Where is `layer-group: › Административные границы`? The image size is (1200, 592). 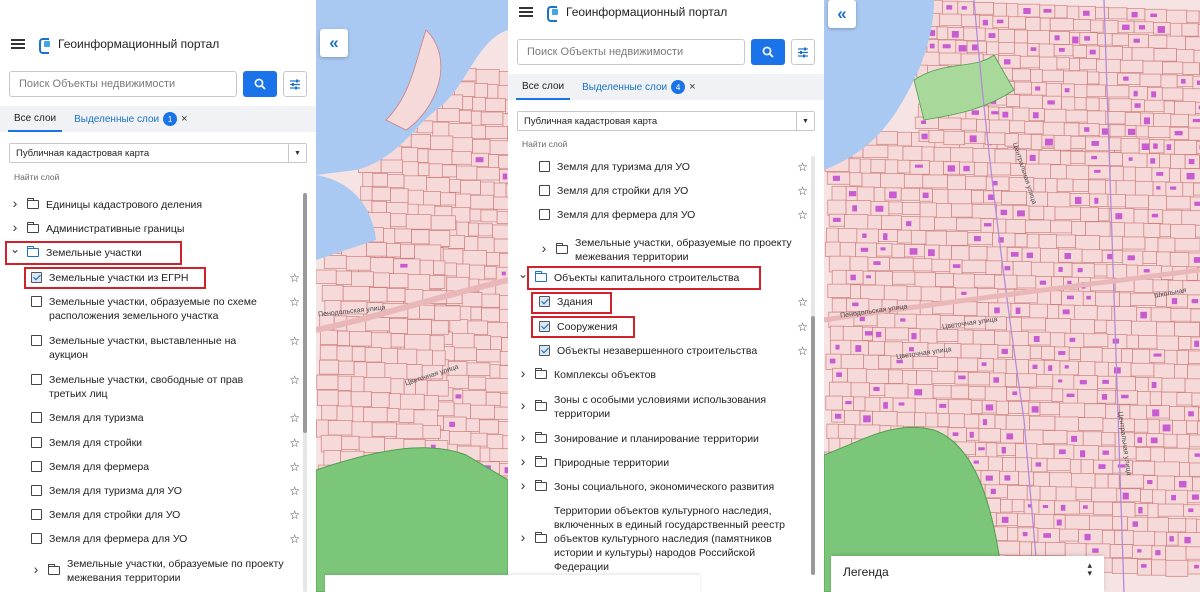 layer-group: › Административные границы is located at coordinates (153, 229).